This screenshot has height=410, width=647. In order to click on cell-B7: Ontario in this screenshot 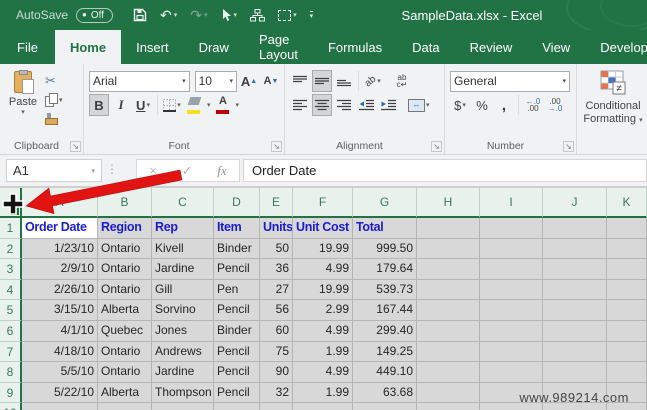, I will do `click(125, 352)`.